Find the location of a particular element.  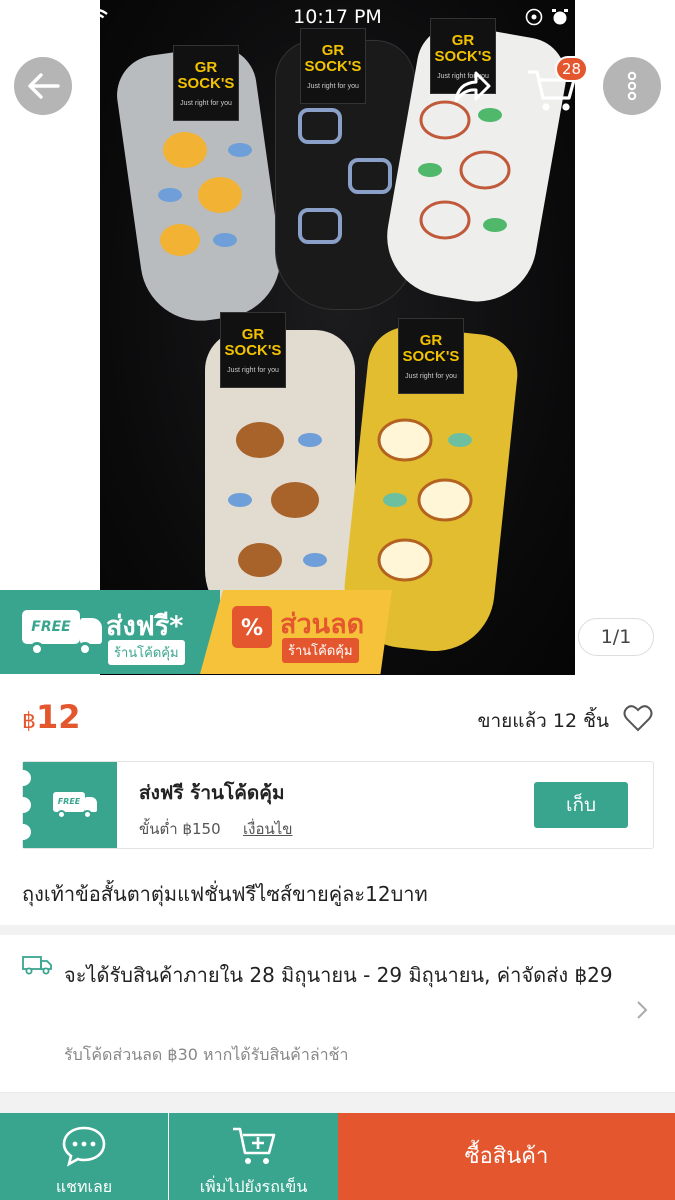

discount-icon: % is located at coordinates (252, 627).